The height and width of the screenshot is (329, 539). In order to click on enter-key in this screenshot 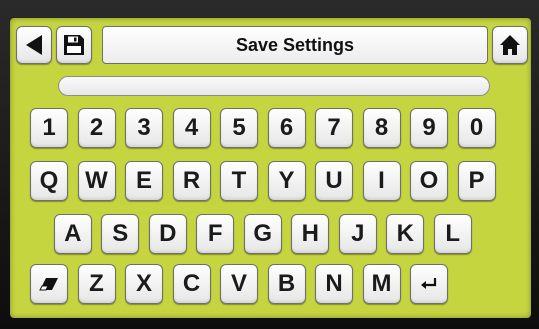, I will do `click(429, 284)`.